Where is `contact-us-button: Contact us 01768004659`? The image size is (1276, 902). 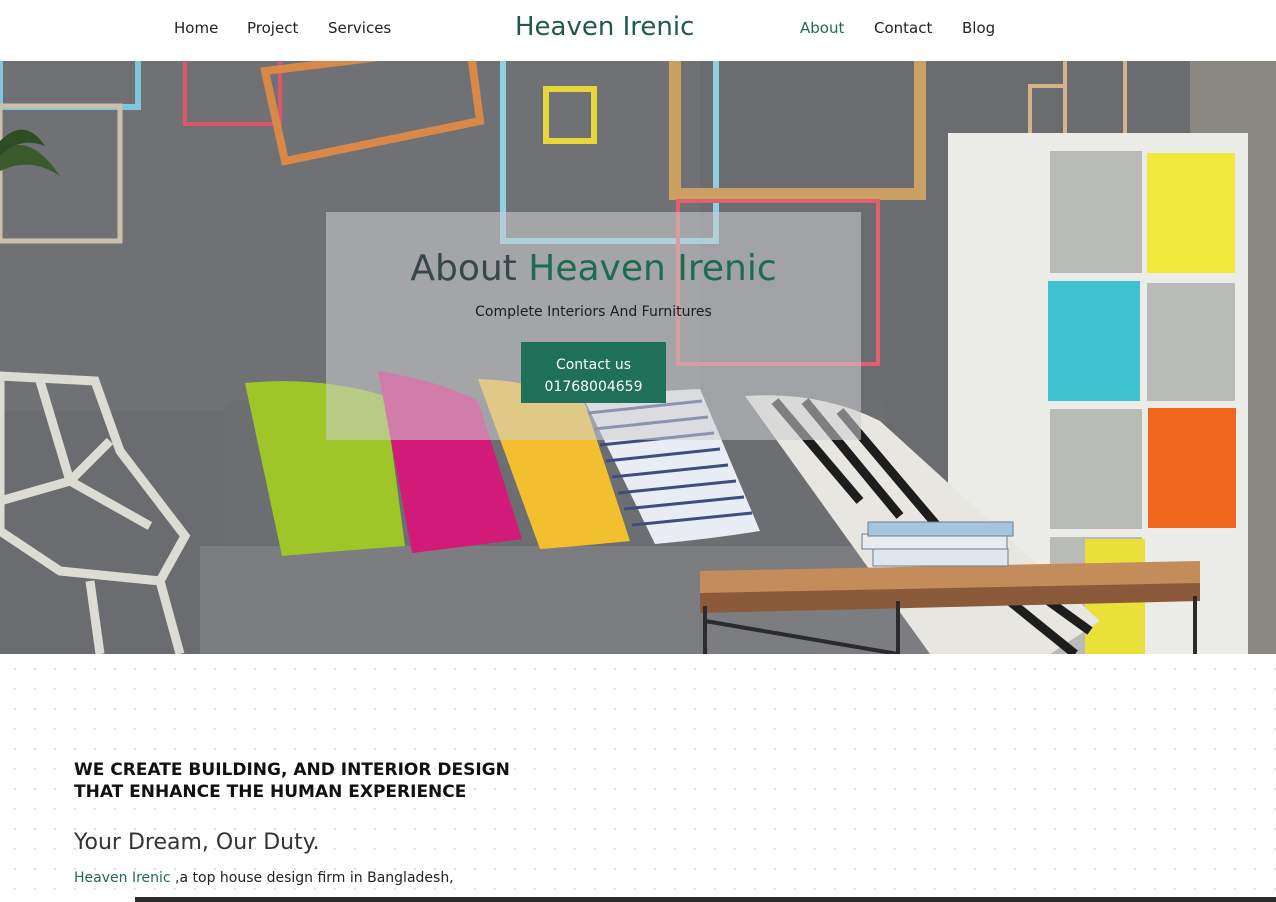 contact-us-button: Contact us 01768004659 is located at coordinates (593, 372).